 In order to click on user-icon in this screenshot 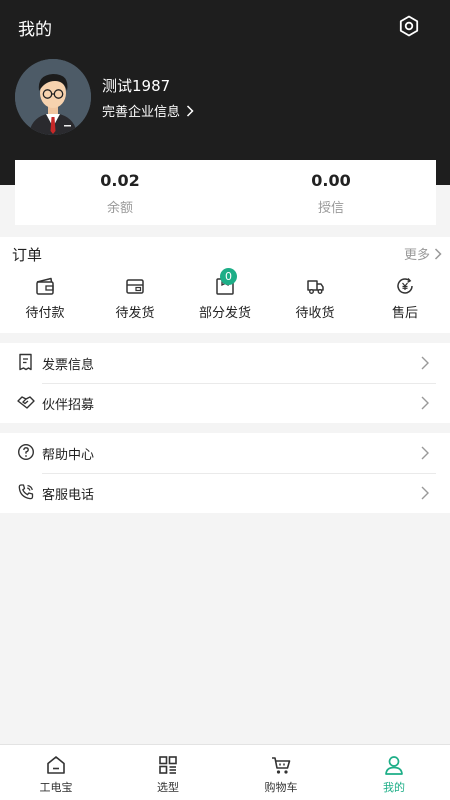, I will do `click(394, 765)`.